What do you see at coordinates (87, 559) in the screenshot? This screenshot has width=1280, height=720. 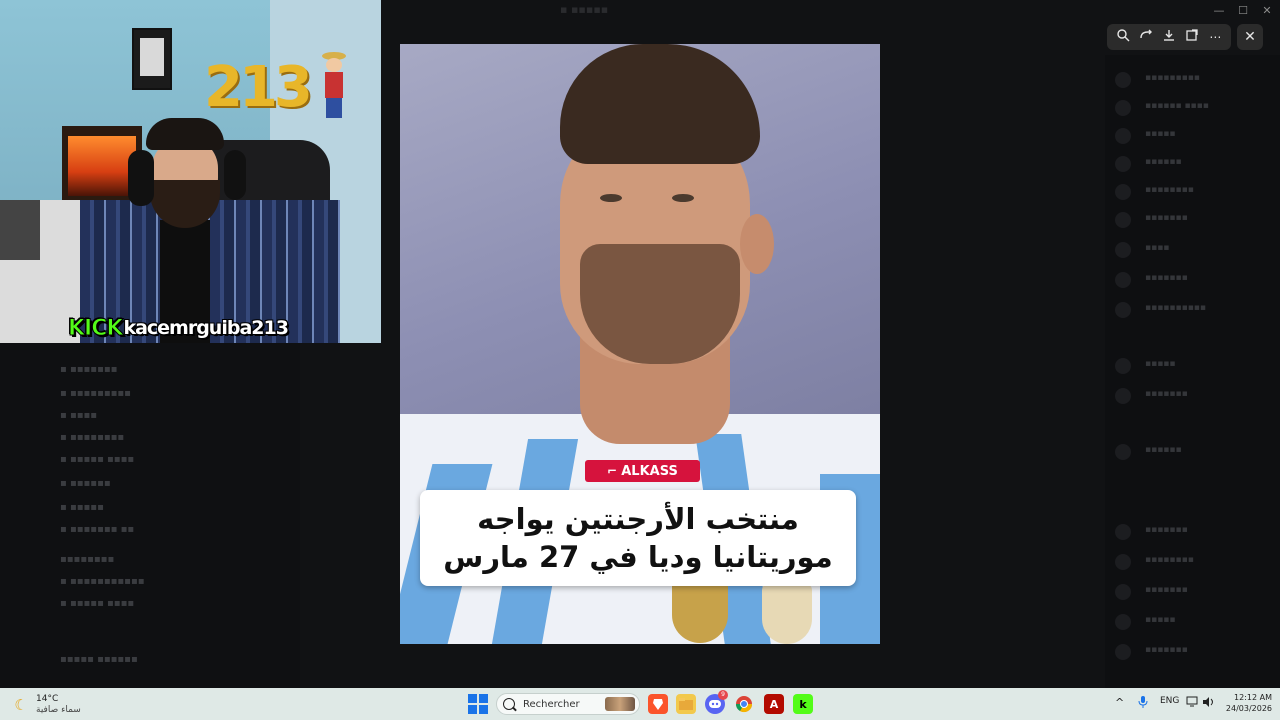 I see `channel-item: ▪▪▪▪▪▪▪▪` at bounding box center [87, 559].